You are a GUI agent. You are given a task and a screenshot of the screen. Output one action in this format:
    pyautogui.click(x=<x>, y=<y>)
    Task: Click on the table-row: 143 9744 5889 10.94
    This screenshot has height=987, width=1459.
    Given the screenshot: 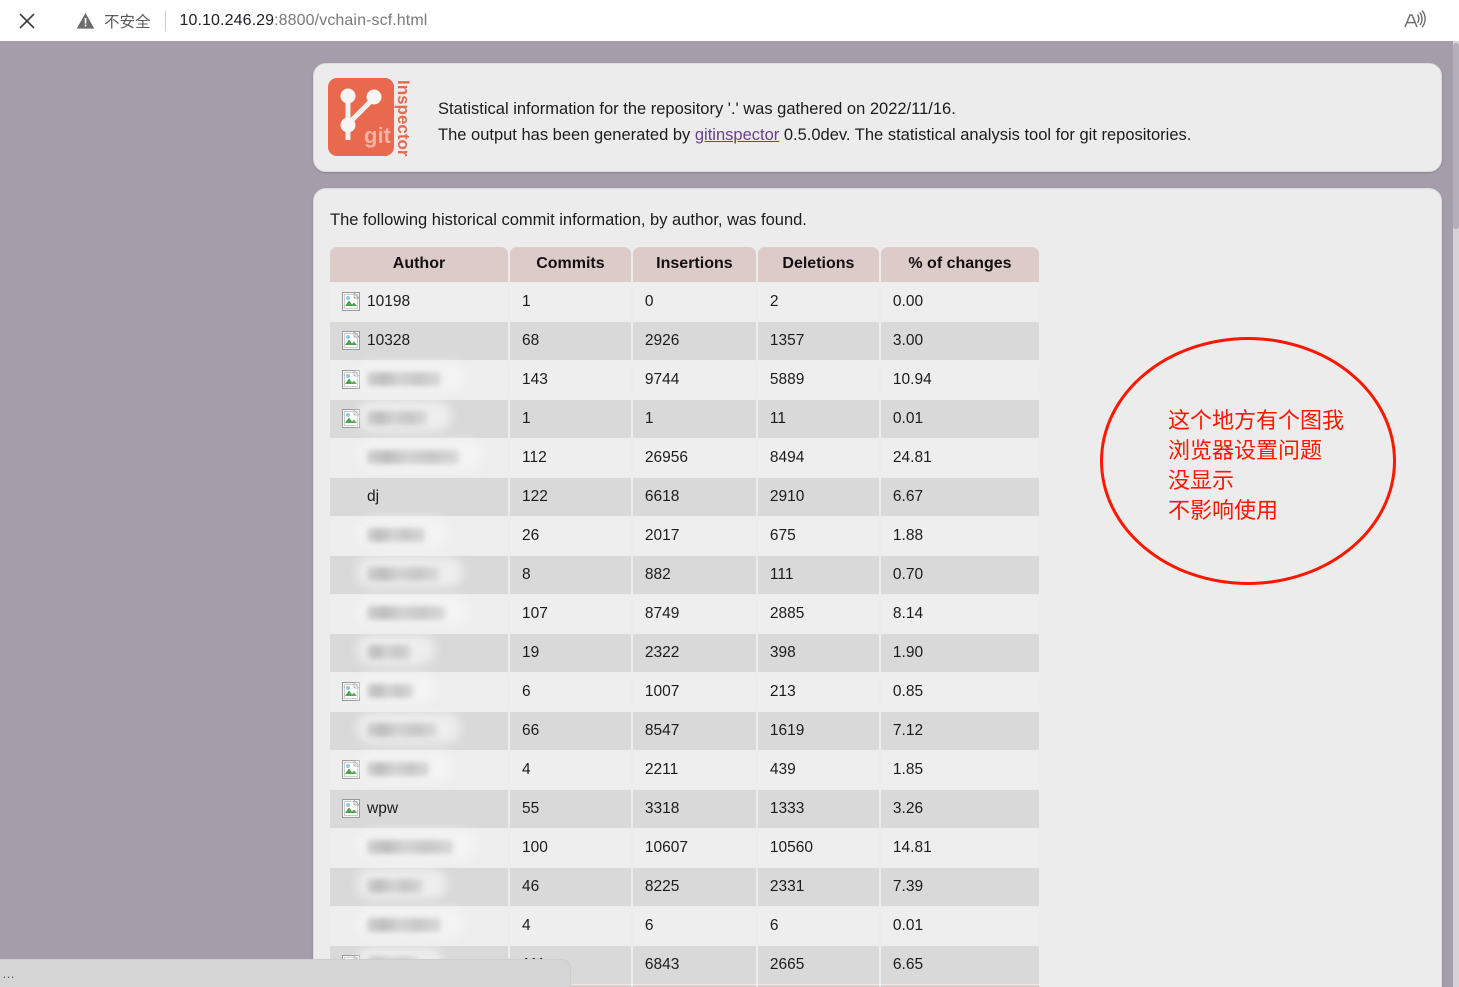 What is the action you would take?
    pyautogui.click(x=684, y=380)
    